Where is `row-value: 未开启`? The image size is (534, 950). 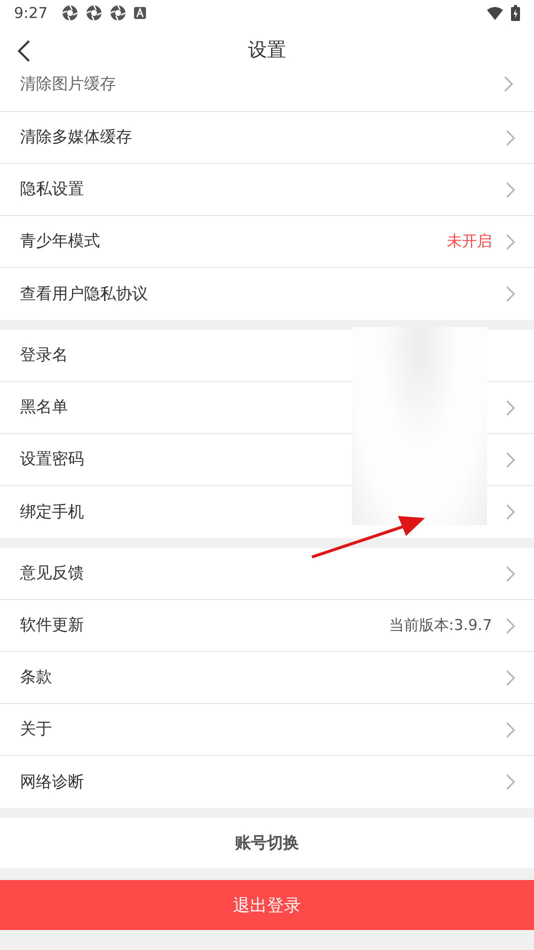 row-value: 未开启 is located at coordinates (469, 241).